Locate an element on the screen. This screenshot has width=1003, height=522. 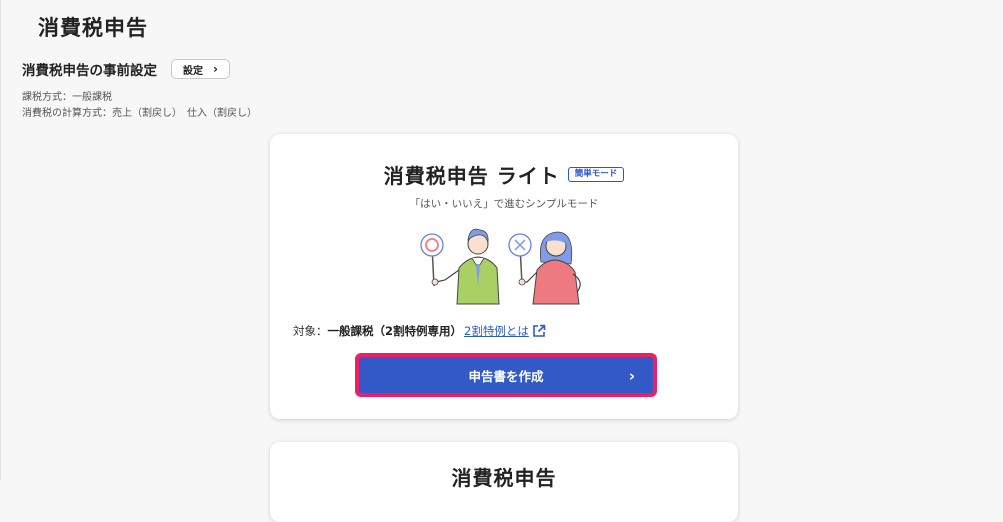
lite-card-title: 消費税申告 ライト is located at coordinates (471, 176).